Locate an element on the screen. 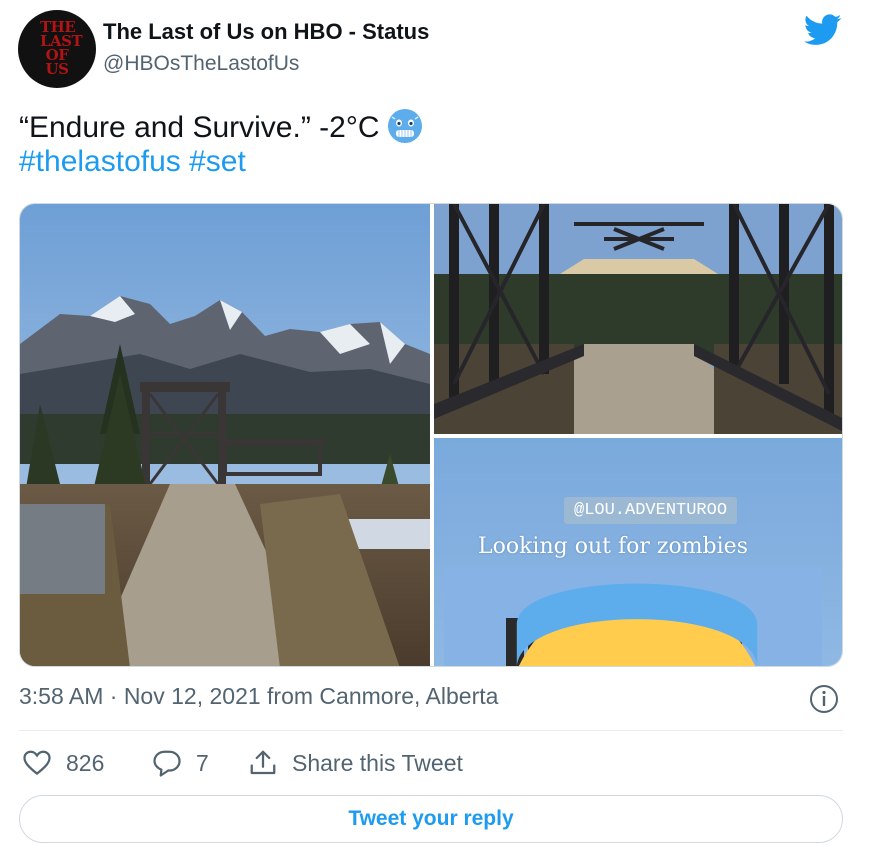 This screenshot has height=856, width=871. author-display-name: The Last of Us on HBO - Status is located at coordinates (266, 32).